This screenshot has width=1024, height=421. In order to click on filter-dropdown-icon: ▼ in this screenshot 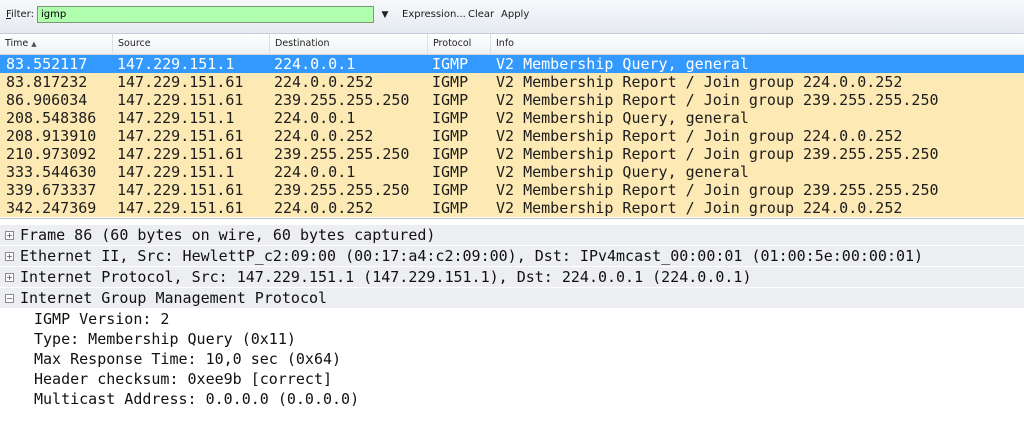, I will do `click(385, 14)`.